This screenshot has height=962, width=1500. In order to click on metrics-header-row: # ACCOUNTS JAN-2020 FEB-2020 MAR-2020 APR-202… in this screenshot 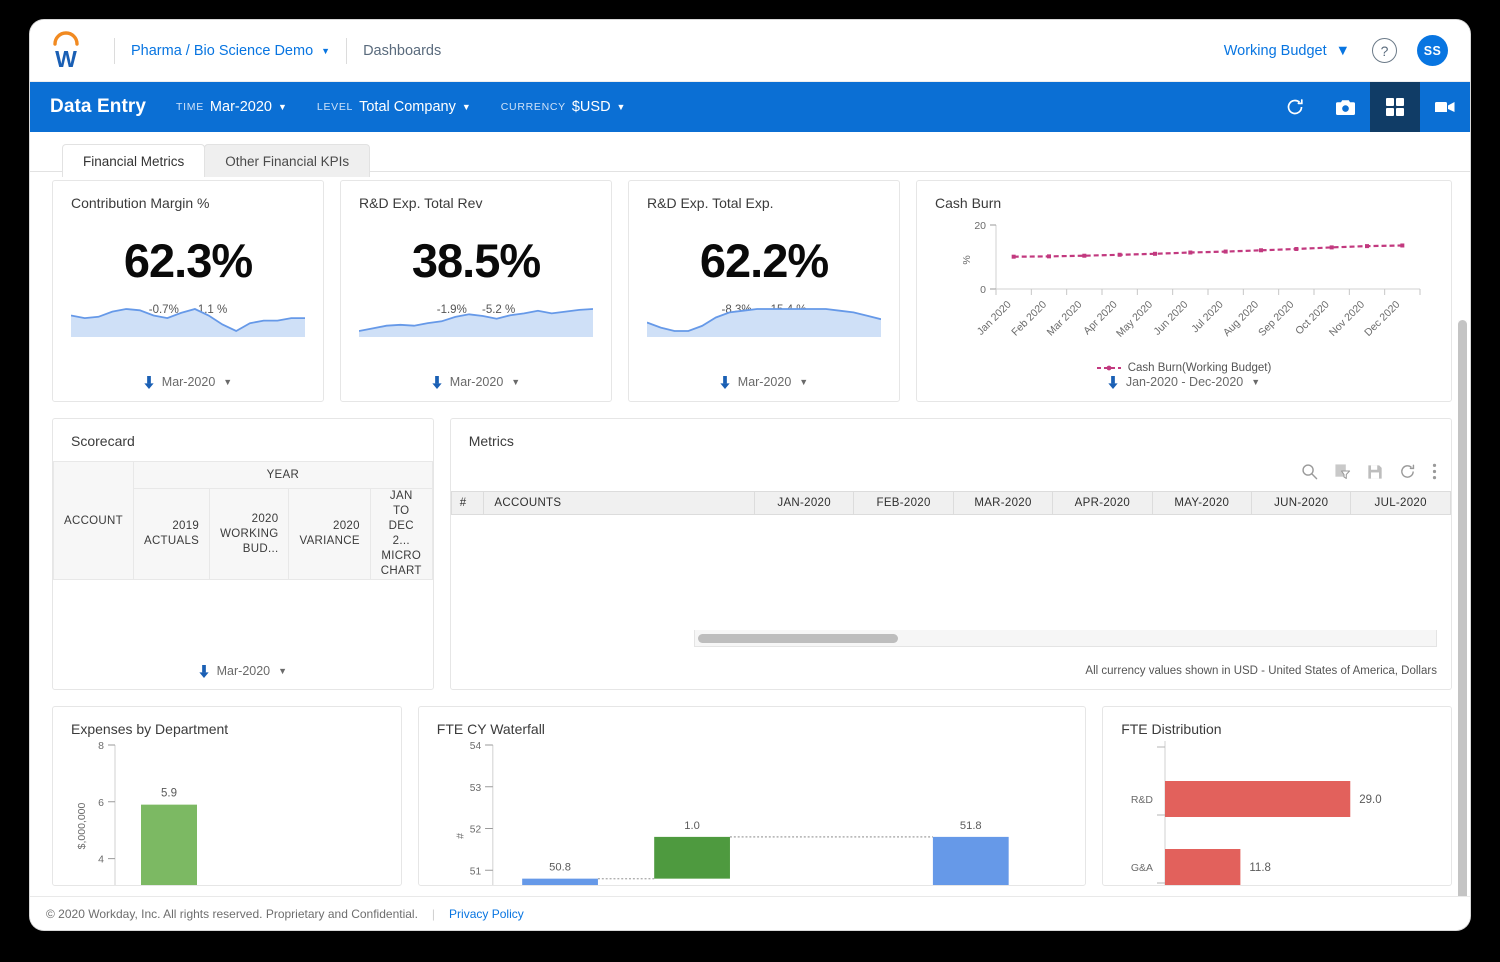, I will do `click(950, 503)`.